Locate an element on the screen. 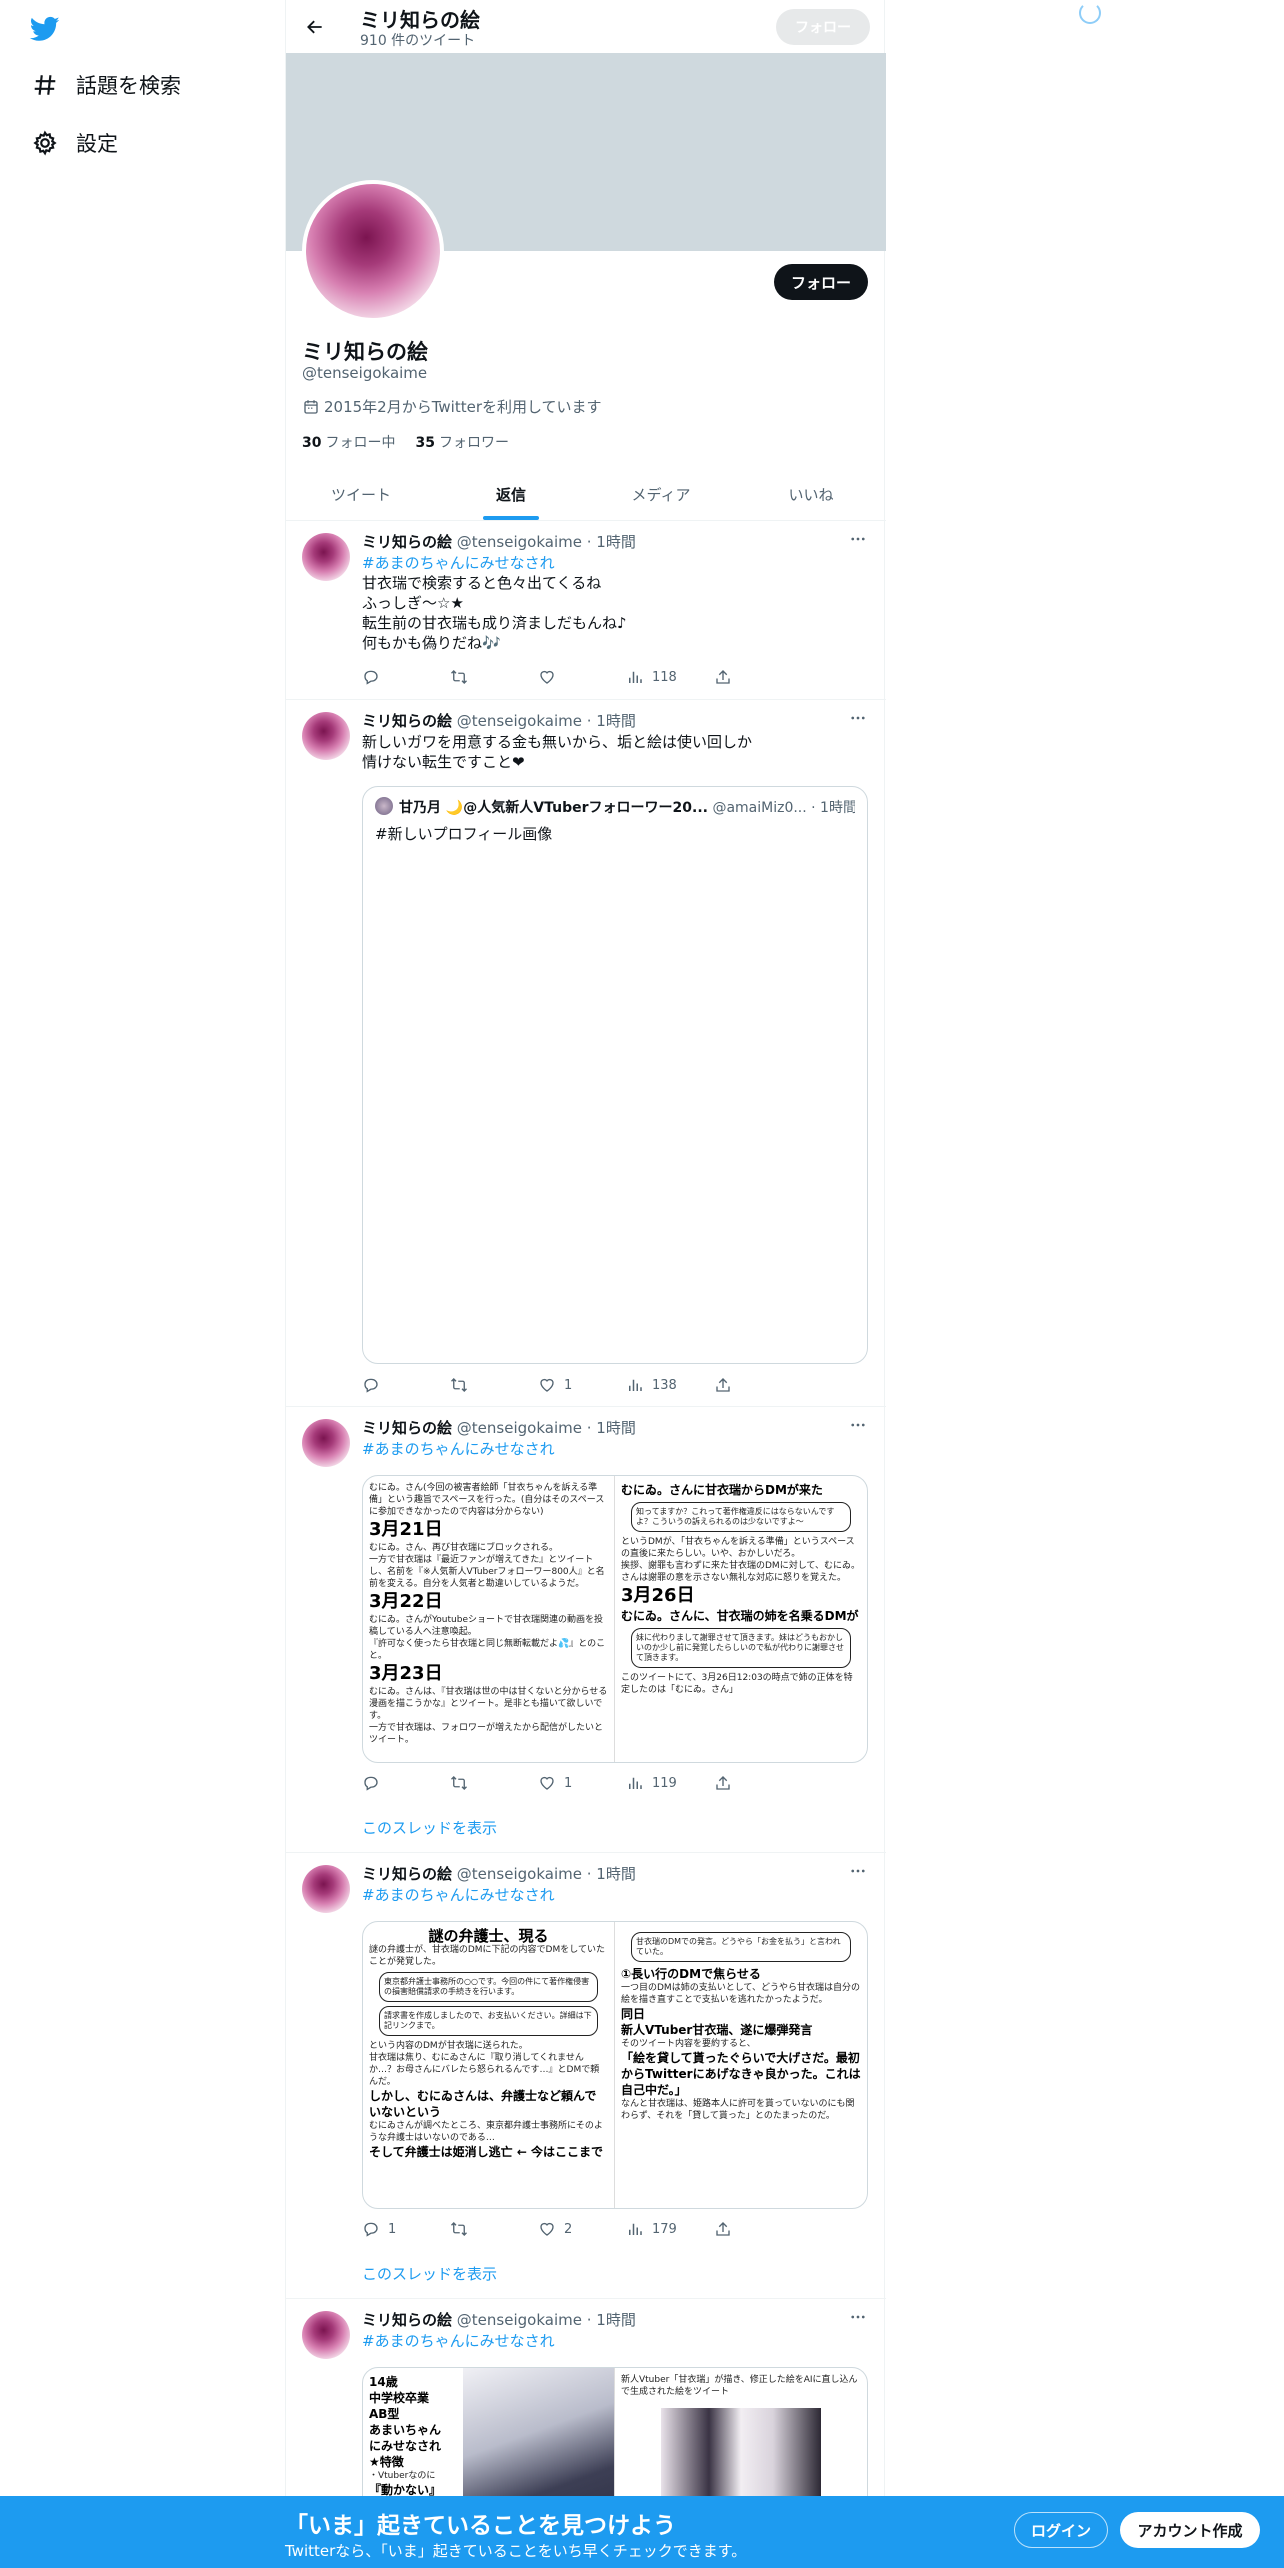 The image size is (1284, 2568). followers-link: 35 フォロワー is located at coordinates (461, 442).